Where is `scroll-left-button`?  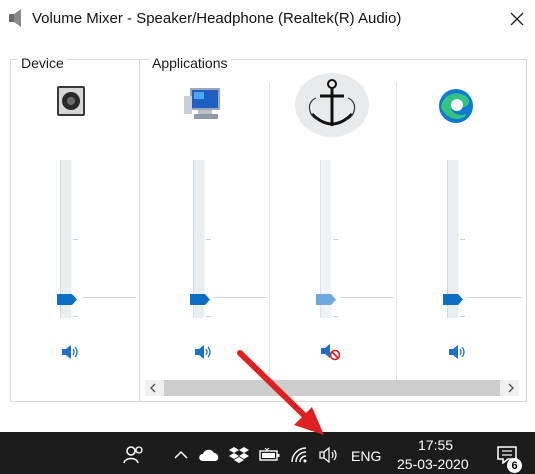 scroll-left-button is located at coordinates (153, 388).